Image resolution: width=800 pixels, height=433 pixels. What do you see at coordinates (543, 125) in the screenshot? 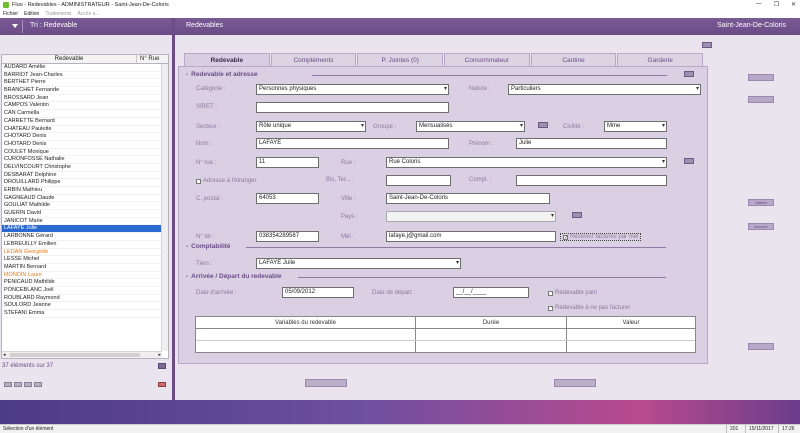
I see `groupe-detail-icon` at bounding box center [543, 125].